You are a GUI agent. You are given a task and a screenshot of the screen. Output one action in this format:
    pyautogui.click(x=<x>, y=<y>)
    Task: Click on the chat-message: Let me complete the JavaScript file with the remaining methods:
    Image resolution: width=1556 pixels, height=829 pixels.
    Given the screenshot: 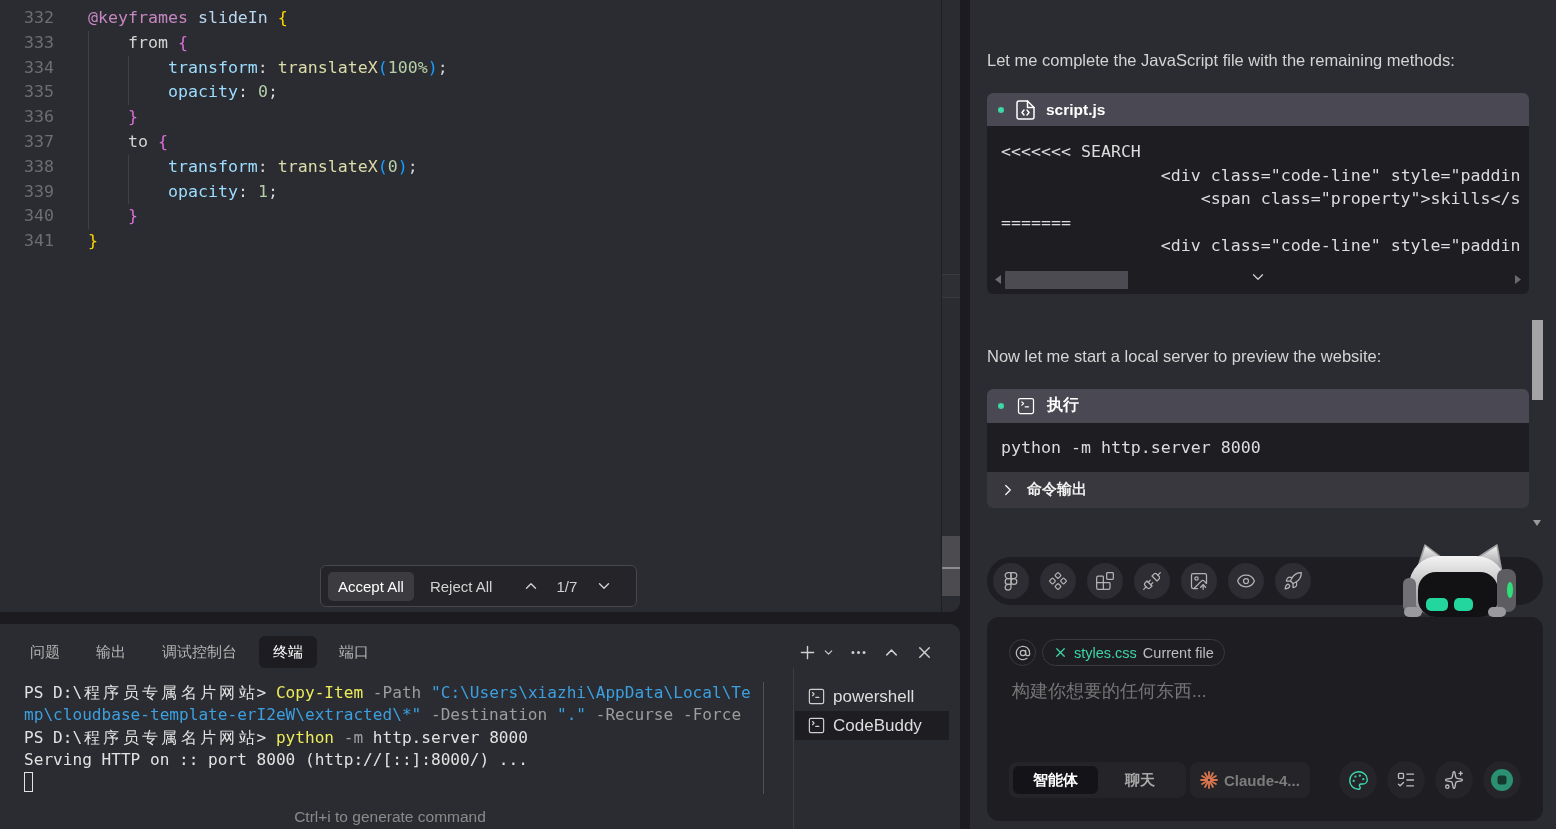 What is the action you would take?
    pyautogui.click(x=1221, y=60)
    